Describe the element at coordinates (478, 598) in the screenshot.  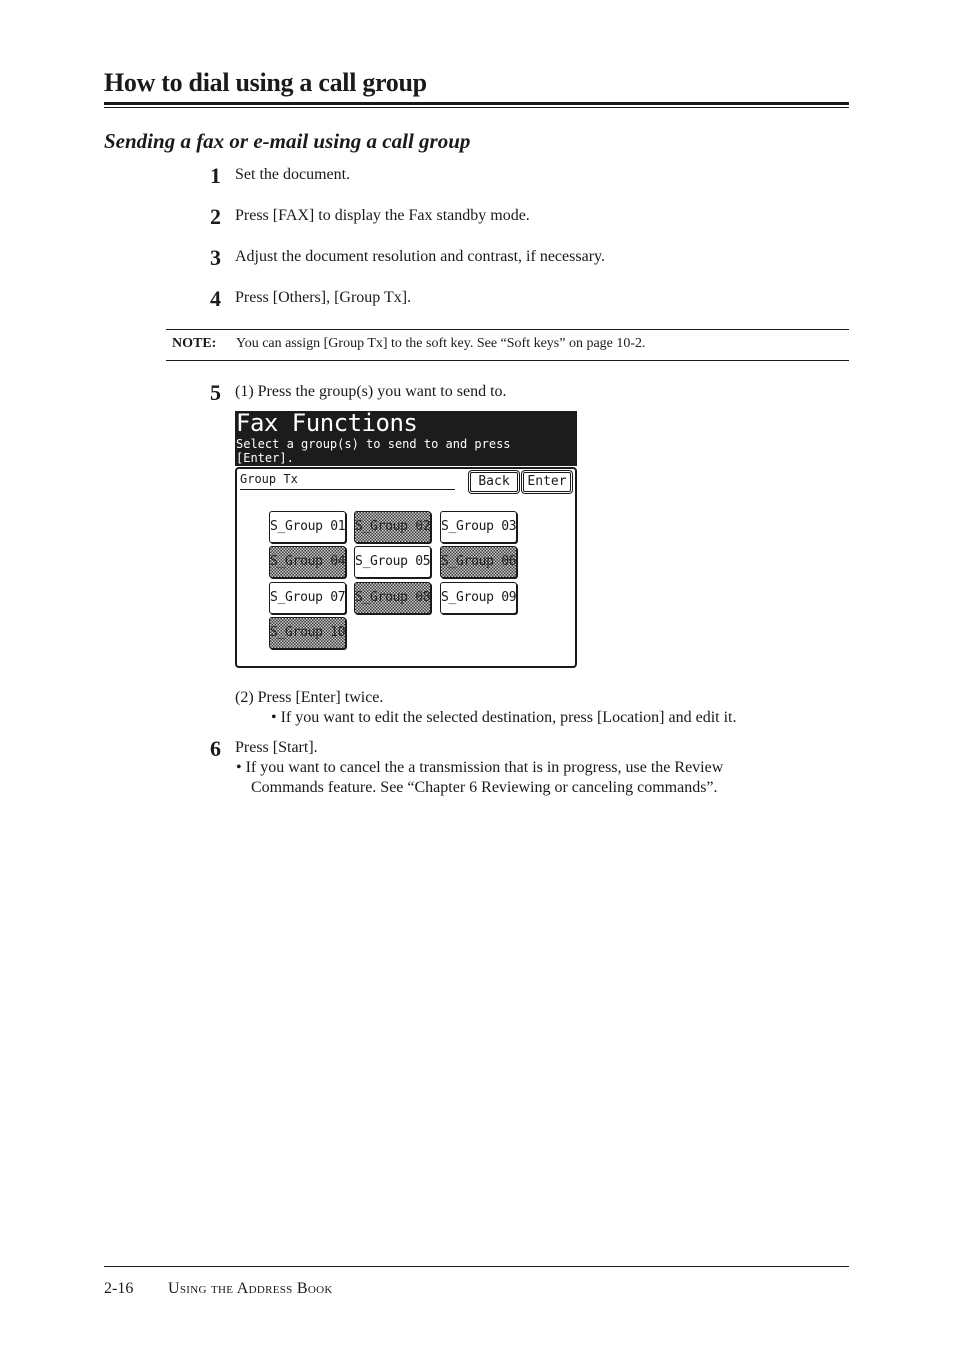
I see `group-button-09: S_Group 09` at that location.